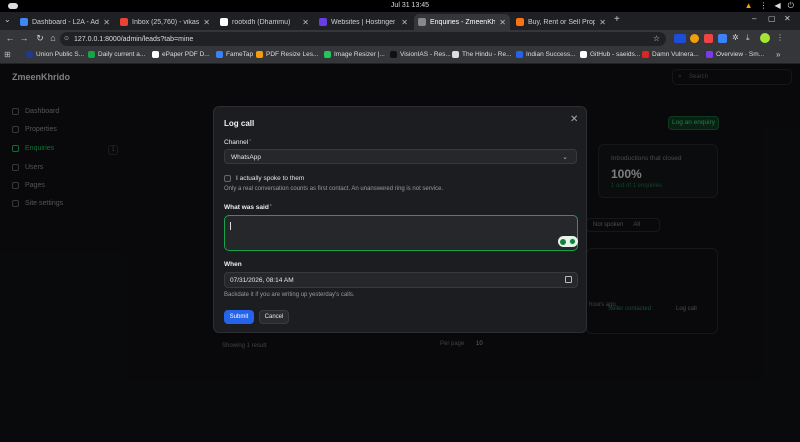  I want to click on menu-kebab-icon: ⋮, so click(780, 37).